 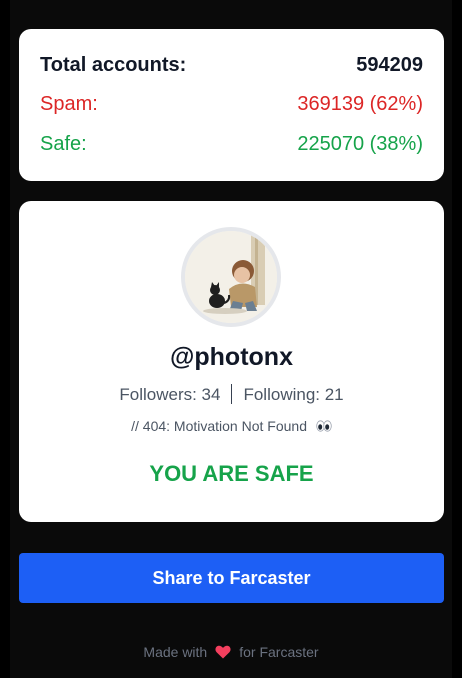 What do you see at coordinates (170, 394) in the screenshot?
I see `followers-count: Followers: 34` at bounding box center [170, 394].